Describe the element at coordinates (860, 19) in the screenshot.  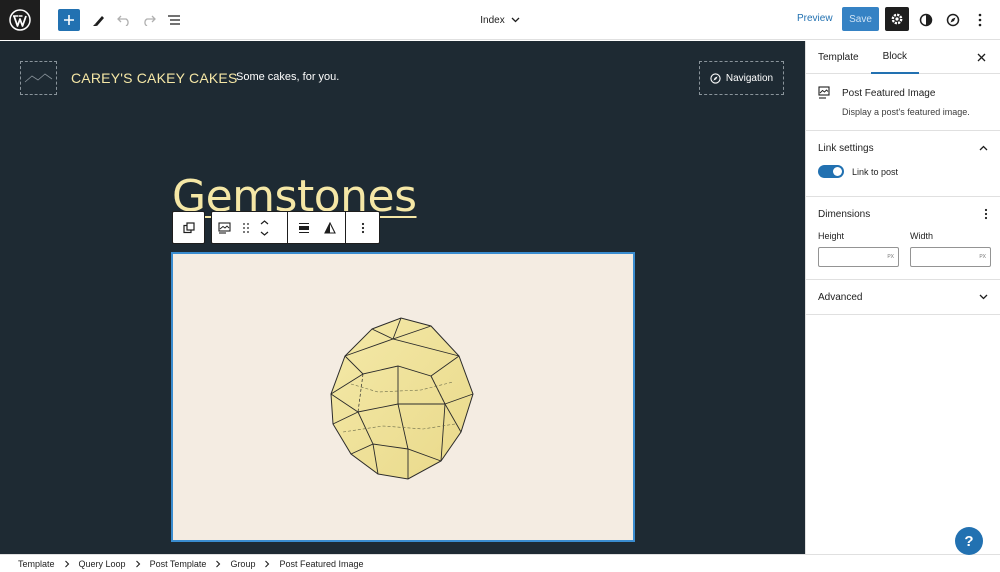
I see `save-button: Save` at that location.